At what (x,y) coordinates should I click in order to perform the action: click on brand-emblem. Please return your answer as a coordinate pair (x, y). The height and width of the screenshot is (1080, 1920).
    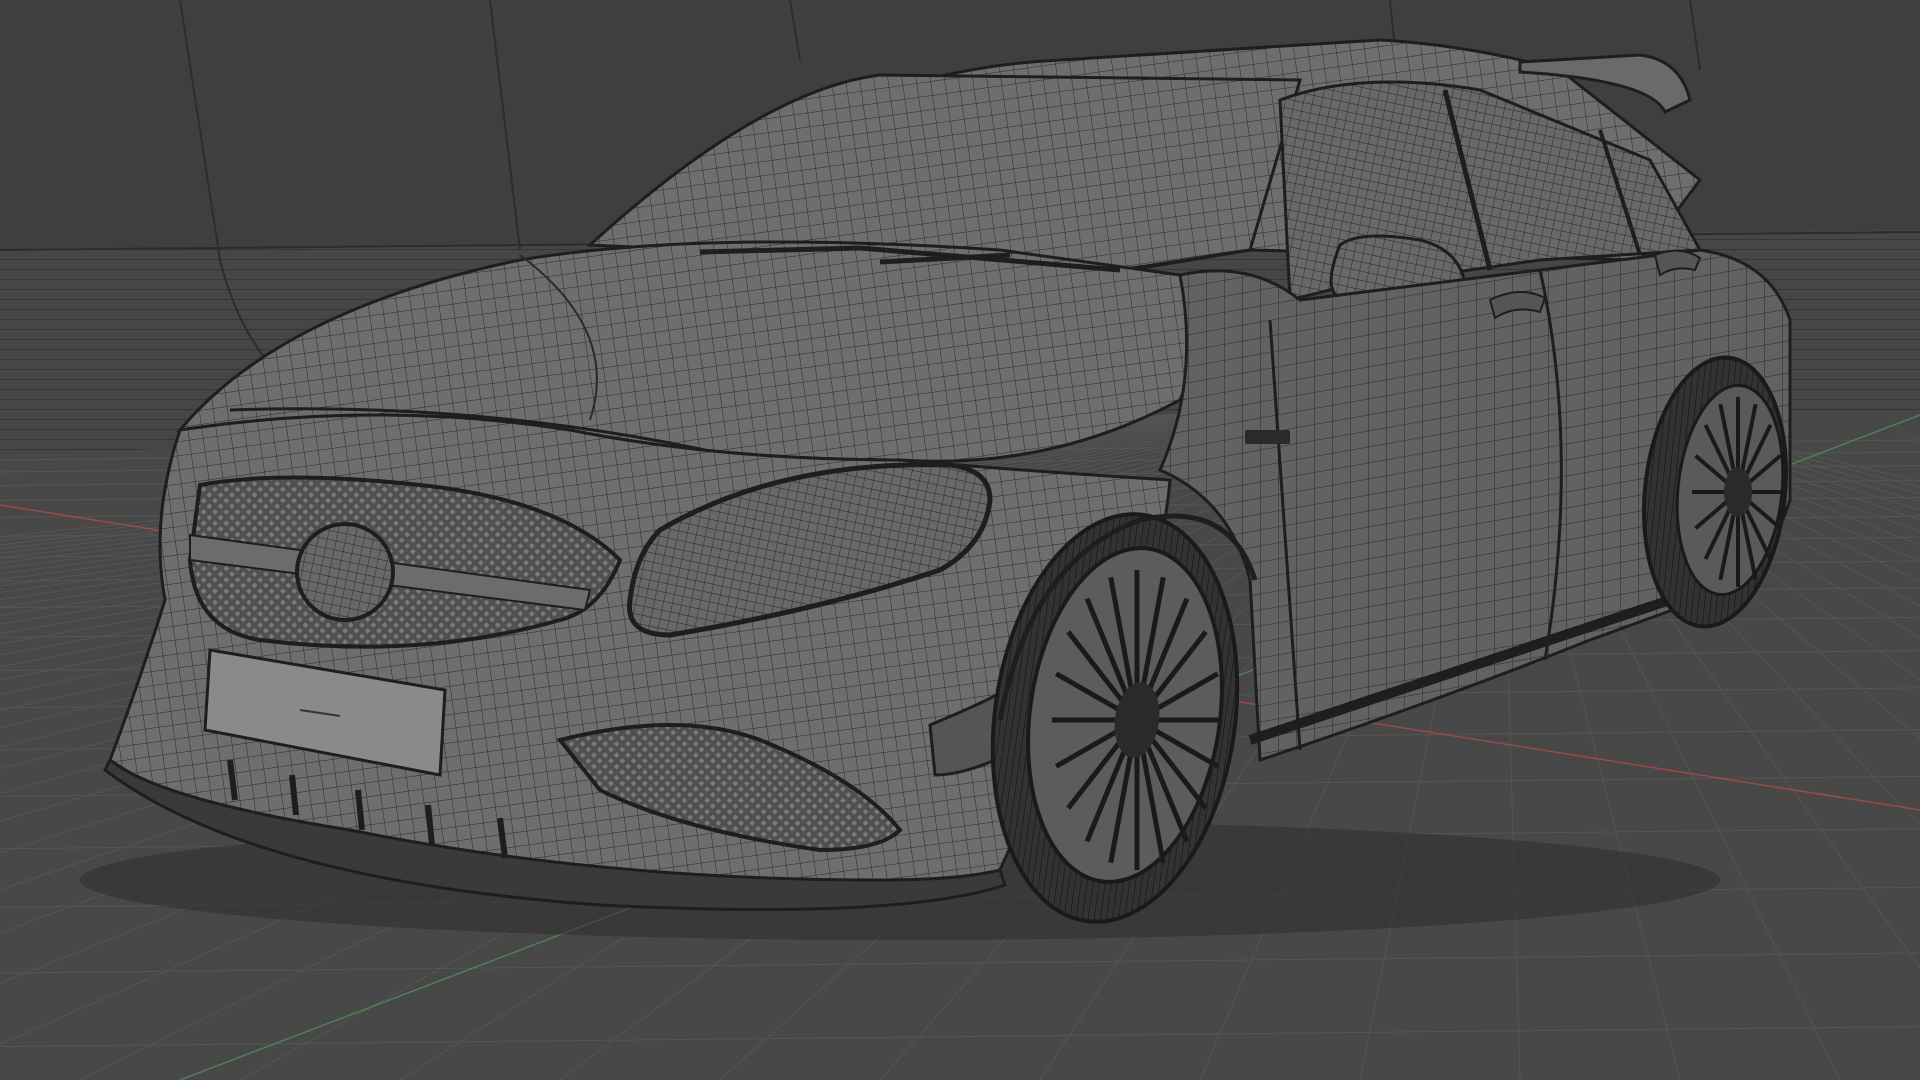
    Looking at the image, I should click on (345, 572).